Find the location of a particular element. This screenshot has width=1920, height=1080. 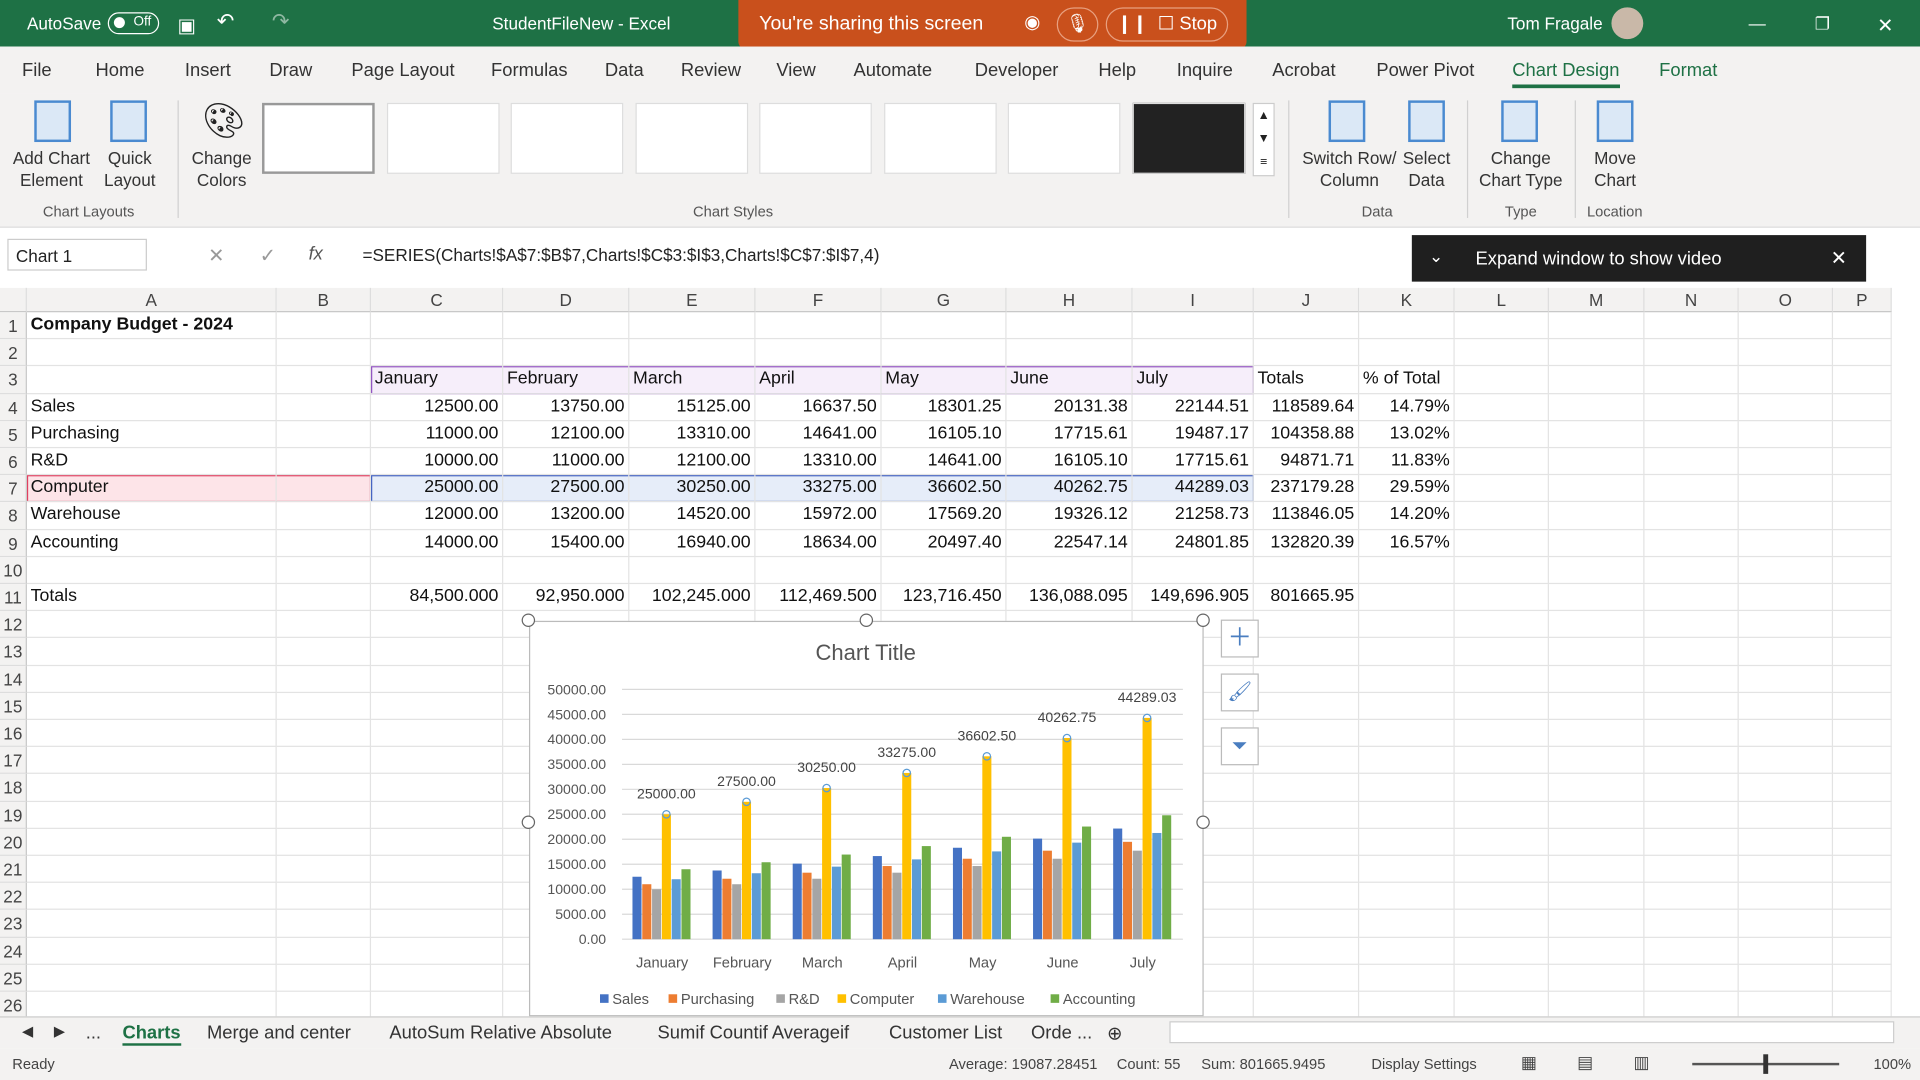

sheet-tab: Sumif Countif Averageif is located at coordinates (754, 1032).